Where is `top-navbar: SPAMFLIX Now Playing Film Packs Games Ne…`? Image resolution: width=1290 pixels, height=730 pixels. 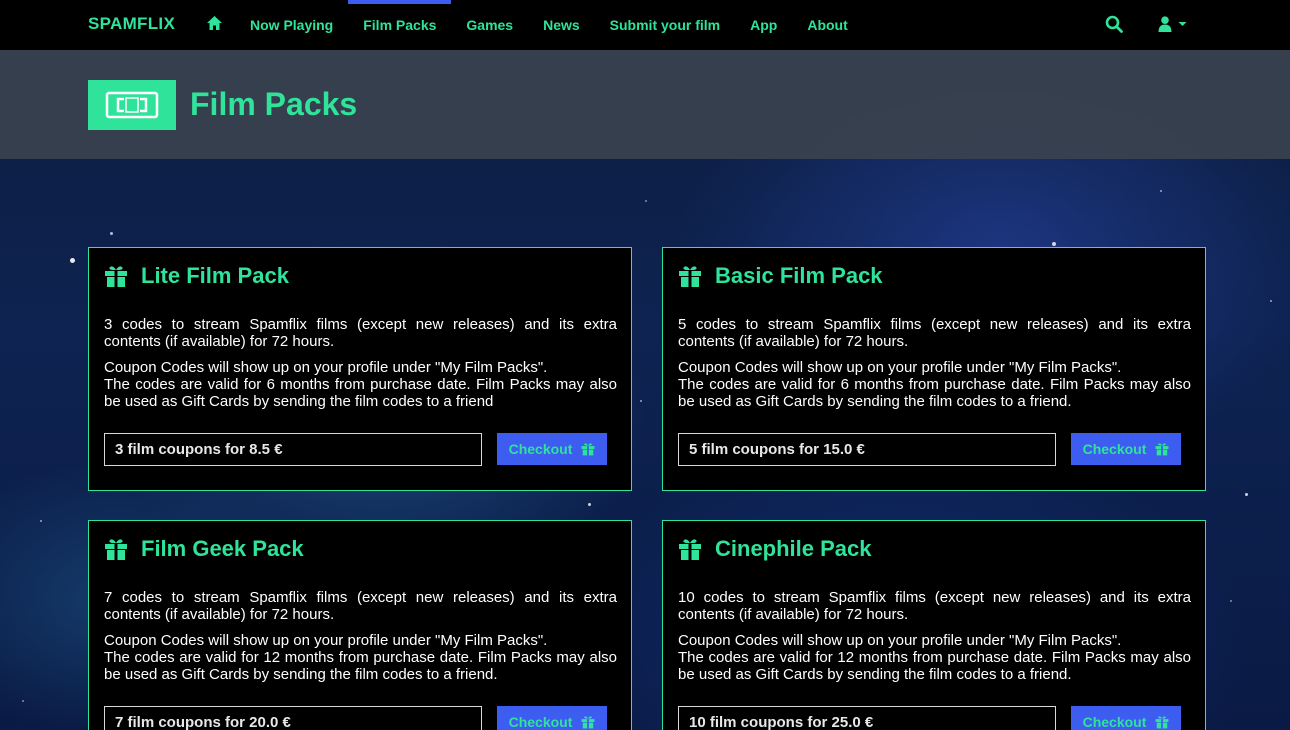 top-navbar: SPAMFLIX Now Playing Film Packs Games Ne… is located at coordinates (645, 25).